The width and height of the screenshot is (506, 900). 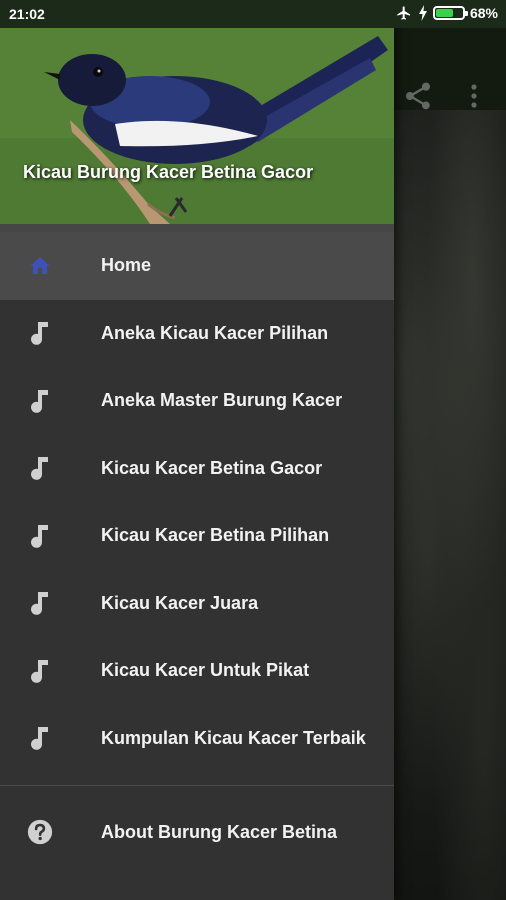 What do you see at coordinates (222, 400) in the screenshot?
I see `menu-item-label: Aneka Master Burung Kacer` at bounding box center [222, 400].